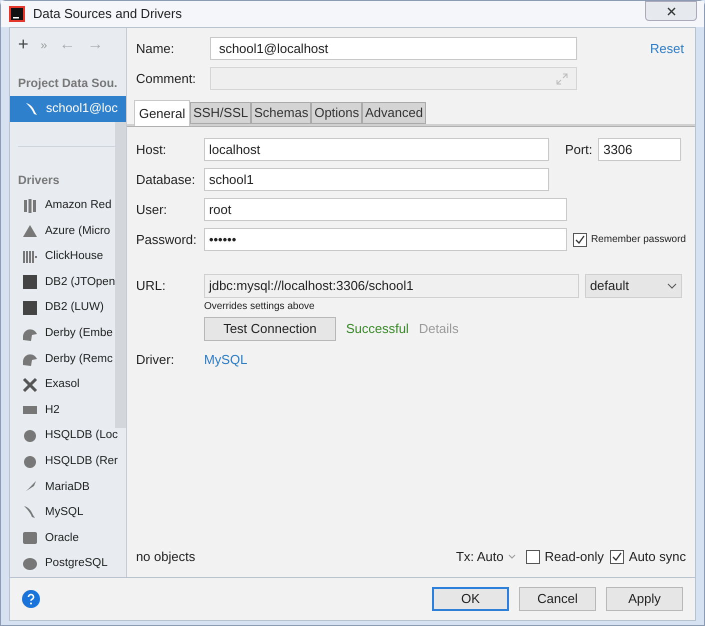  What do you see at coordinates (385, 210) in the screenshot?
I see `user-field: root` at bounding box center [385, 210].